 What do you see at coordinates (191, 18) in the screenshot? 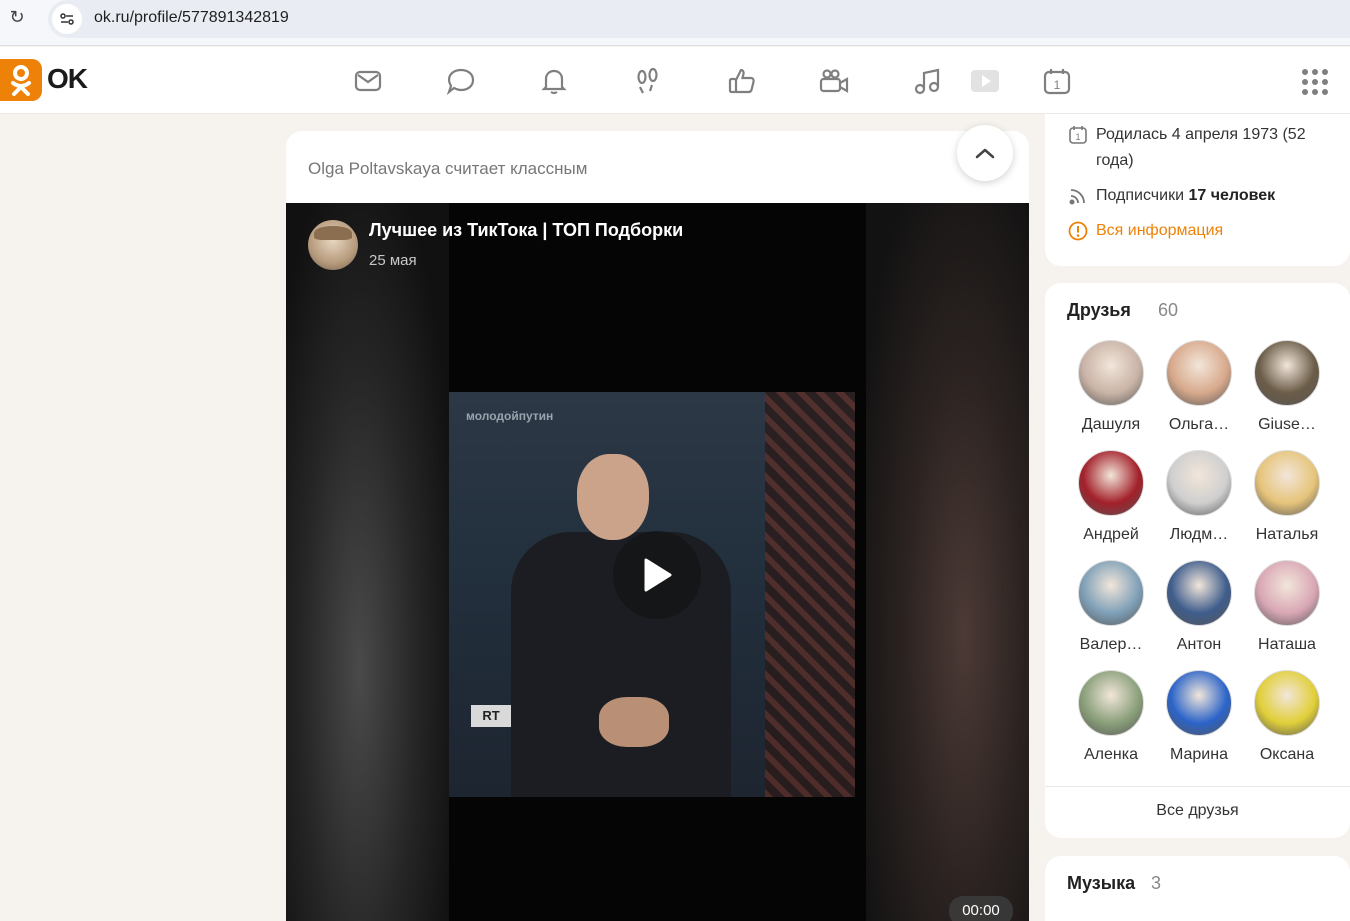
I see `url-text: ok.ru/profile/577891342819` at bounding box center [191, 18].